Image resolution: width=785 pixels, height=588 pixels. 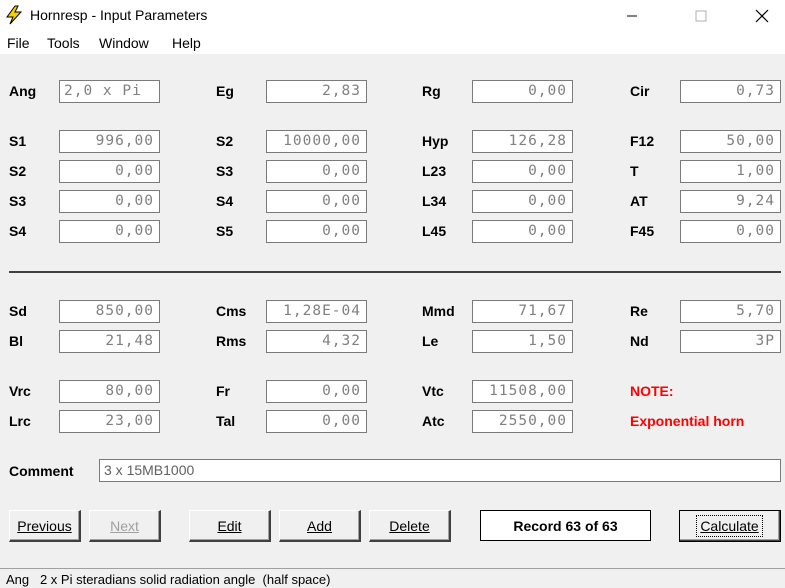 What do you see at coordinates (316, 391) in the screenshot?
I see `field-fr: 0,00` at bounding box center [316, 391].